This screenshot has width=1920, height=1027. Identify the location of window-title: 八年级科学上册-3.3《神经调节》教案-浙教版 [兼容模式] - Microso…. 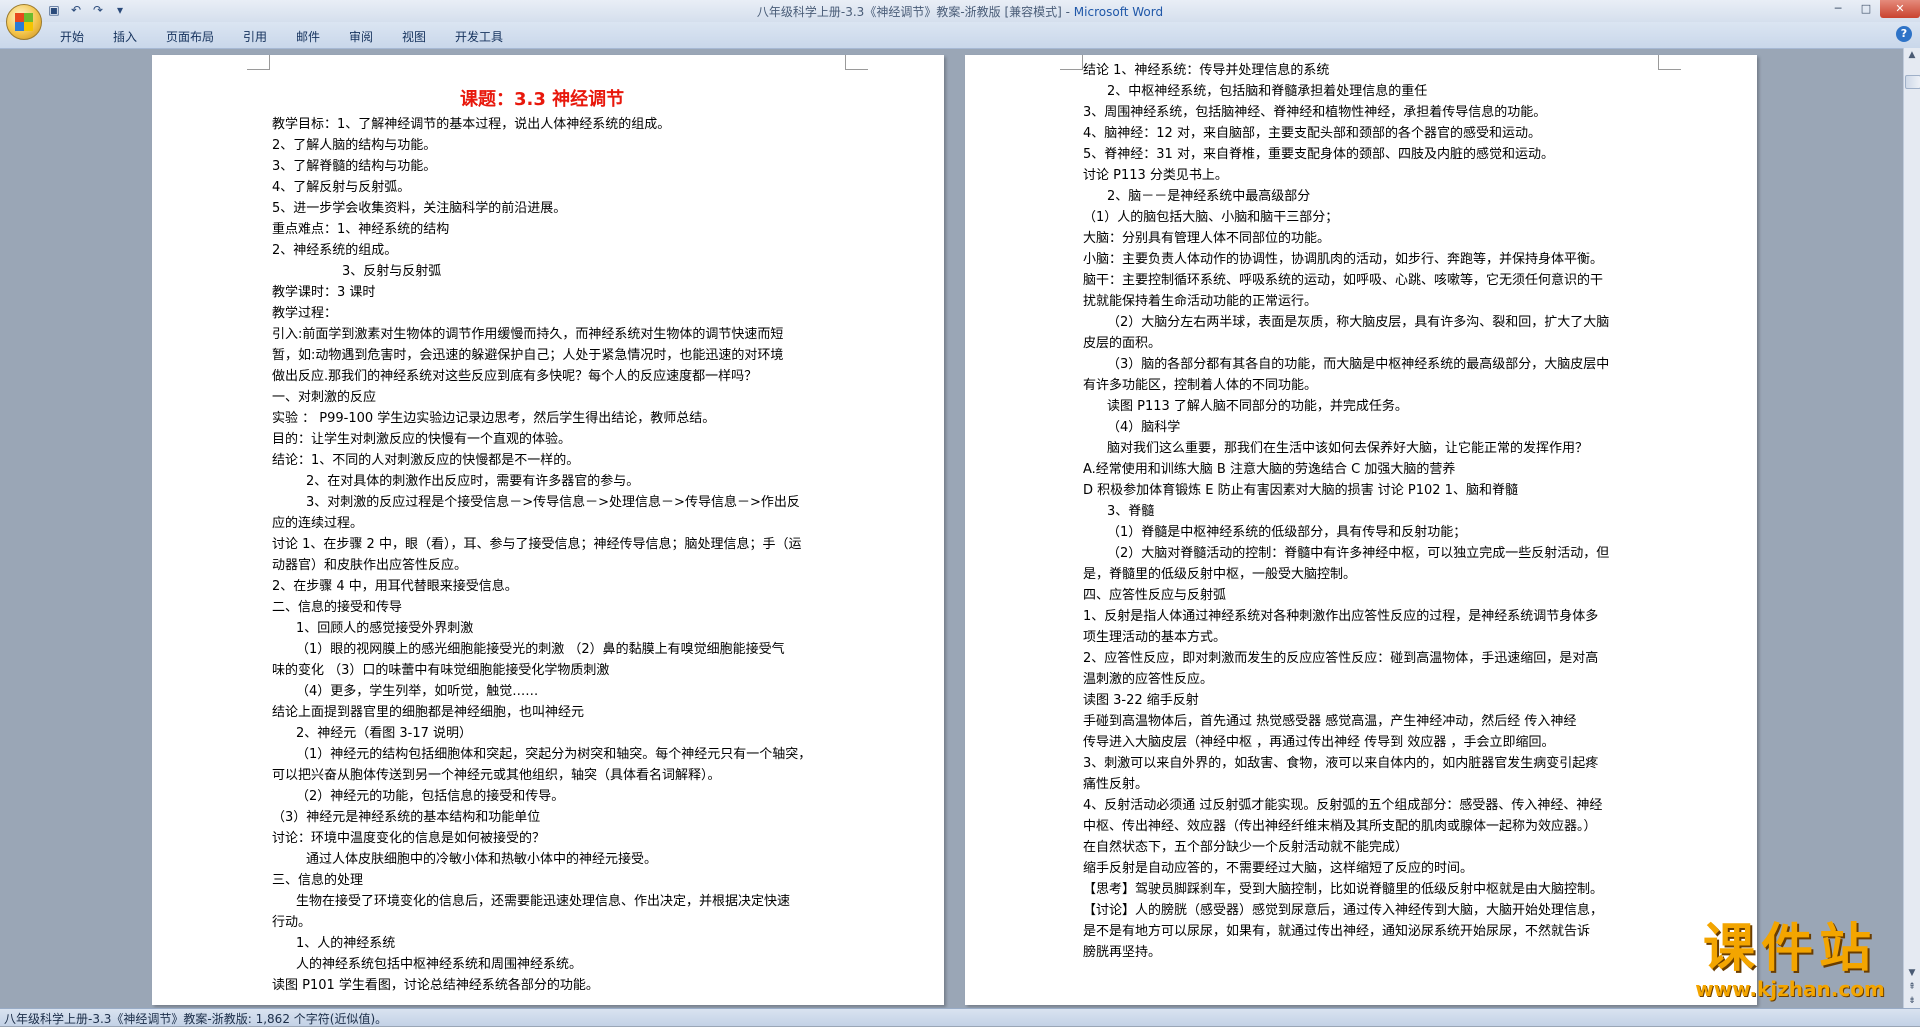
(960, 11).